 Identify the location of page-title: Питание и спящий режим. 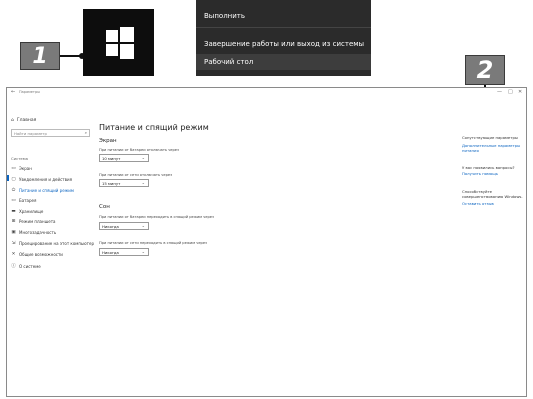
(154, 127).